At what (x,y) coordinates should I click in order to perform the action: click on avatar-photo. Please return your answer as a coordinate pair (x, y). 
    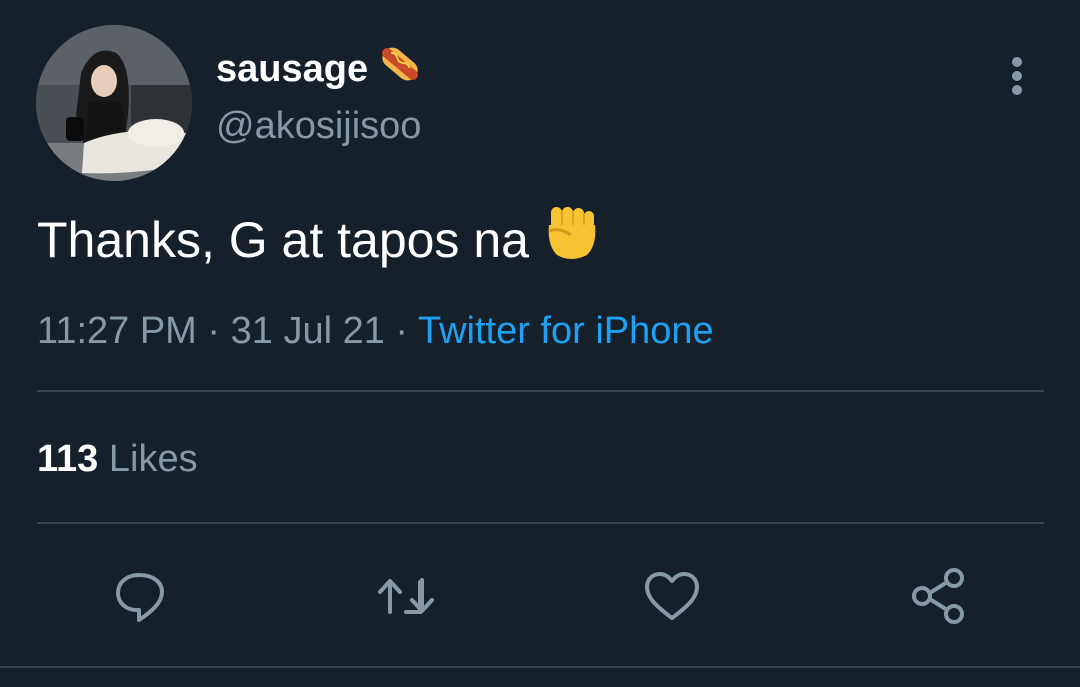
    Looking at the image, I should click on (114, 103).